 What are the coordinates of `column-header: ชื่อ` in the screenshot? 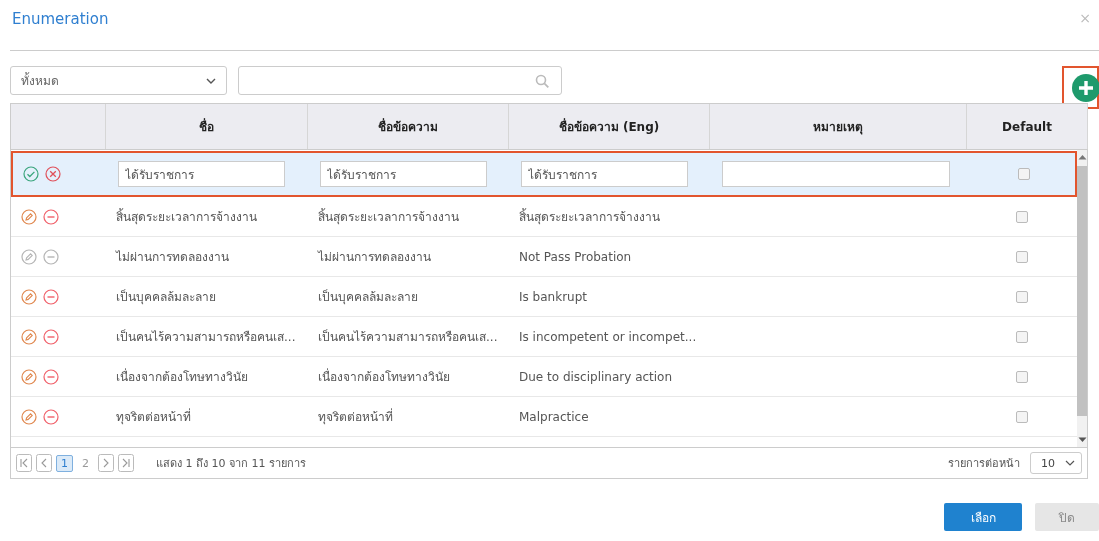 It's located at (207, 126).